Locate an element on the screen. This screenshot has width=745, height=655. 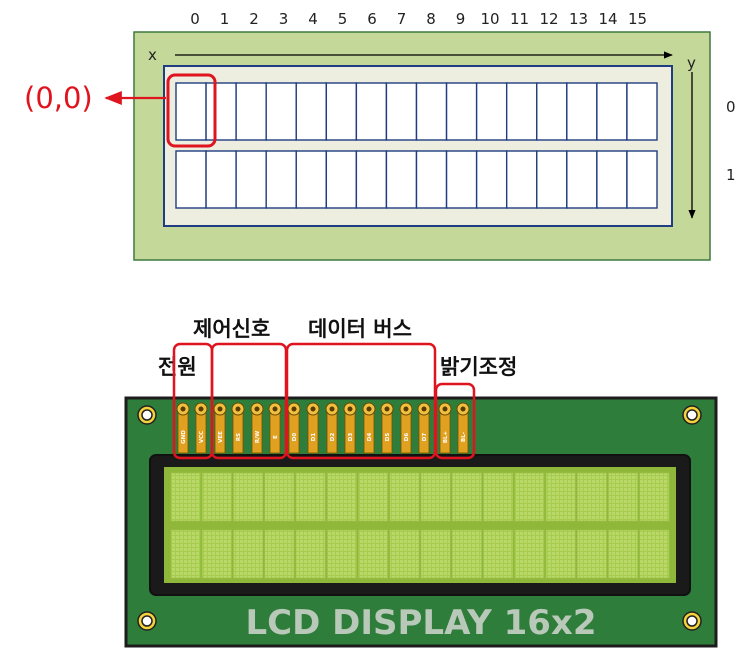
column-number-12: 12 is located at coordinates (548, 19).